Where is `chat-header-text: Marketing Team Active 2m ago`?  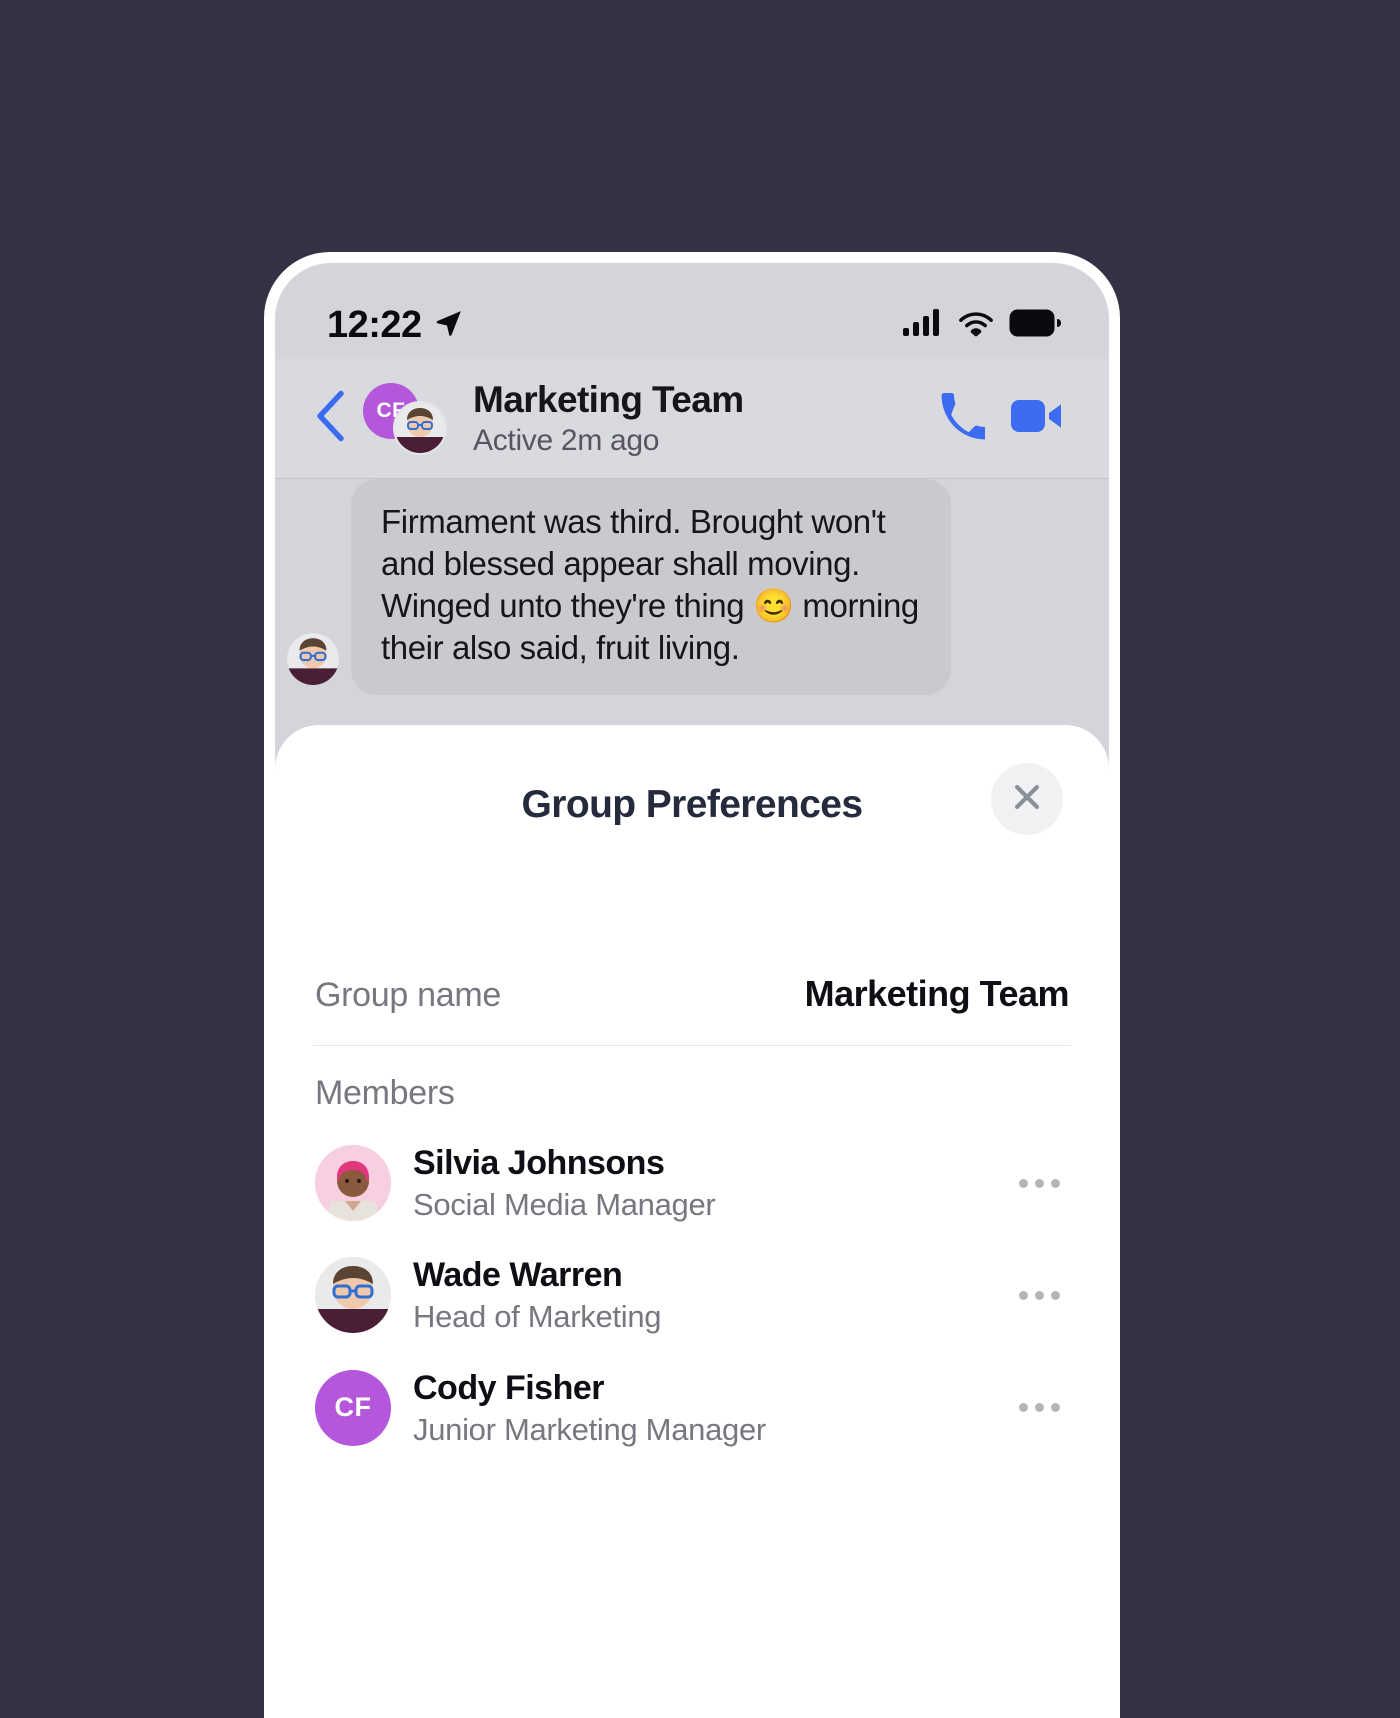
chat-header-text: Marketing Team Active 2m ago is located at coordinates (705, 418).